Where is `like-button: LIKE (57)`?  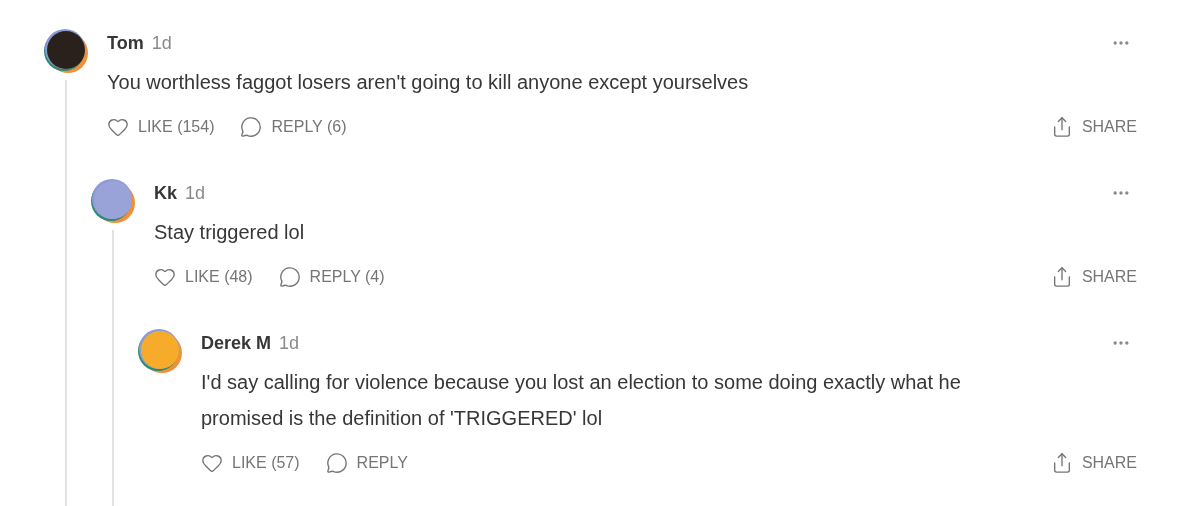 like-button: LIKE (57) is located at coordinates (250, 463).